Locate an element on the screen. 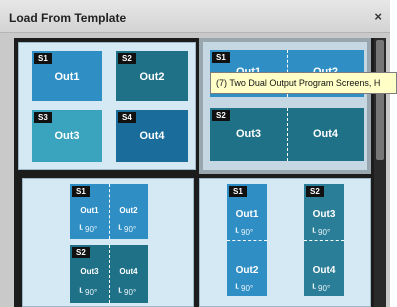 The width and height of the screenshot is (397, 307). screen-s3: S3 Out3 is located at coordinates (67, 136).